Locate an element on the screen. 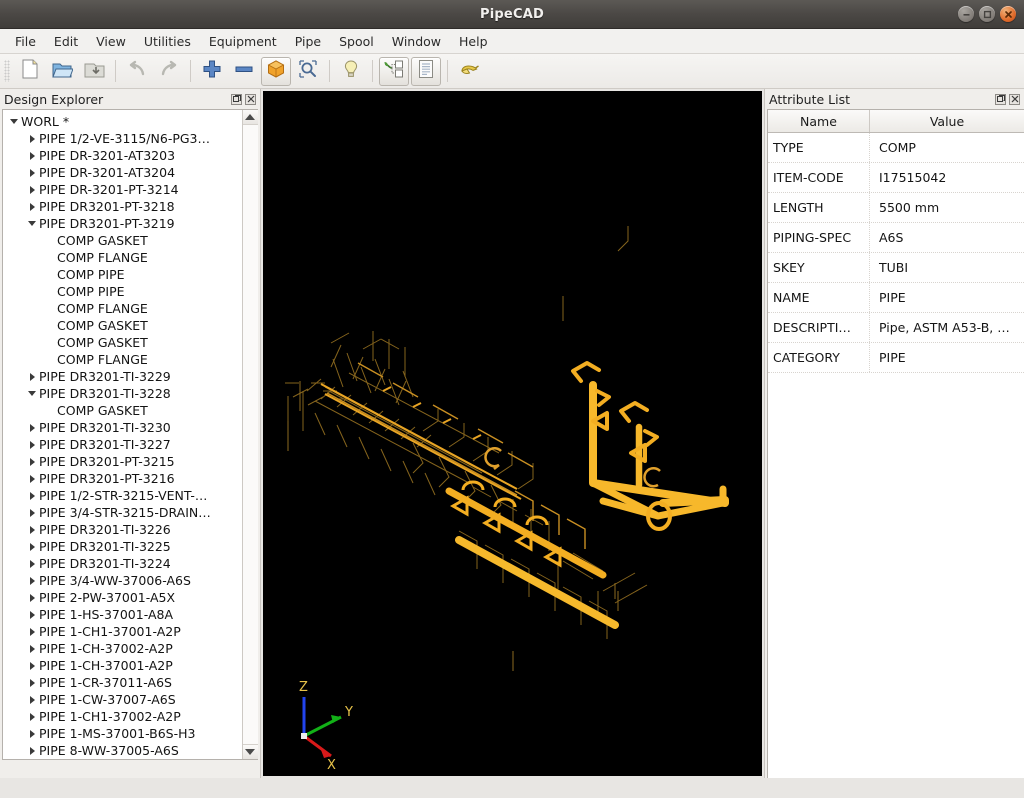  tree-item: PIPE 1-CW-37007-A6S is located at coordinates (122, 699).